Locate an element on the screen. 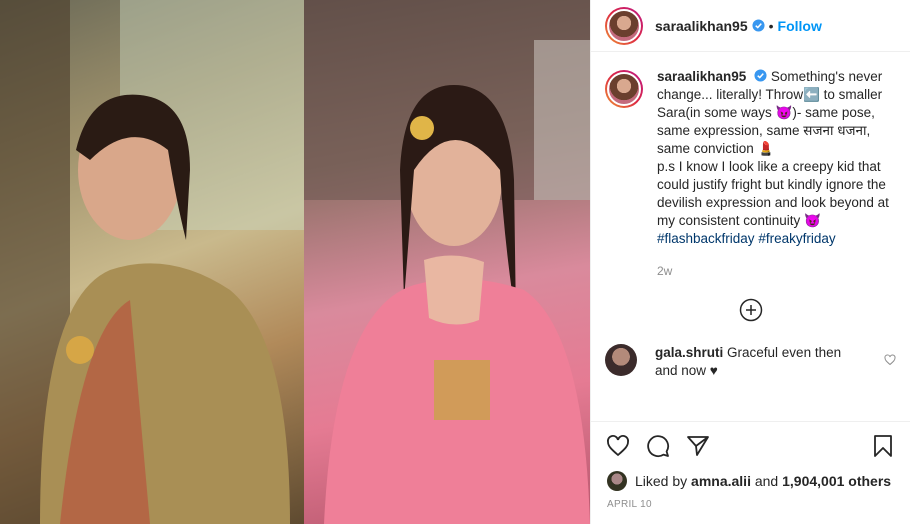 The image size is (910, 524). heart-icon is located at coordinates (618, 446).